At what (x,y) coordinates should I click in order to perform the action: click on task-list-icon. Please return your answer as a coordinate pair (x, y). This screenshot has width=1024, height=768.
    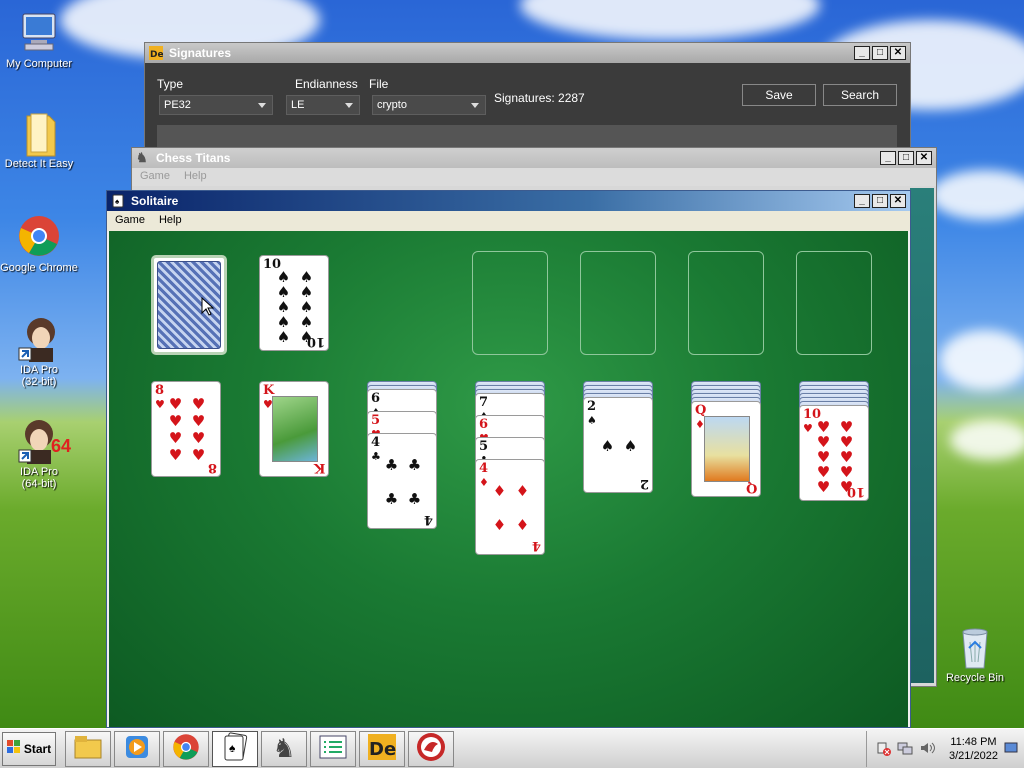
    Looking at the image, I should click on (333, 748).